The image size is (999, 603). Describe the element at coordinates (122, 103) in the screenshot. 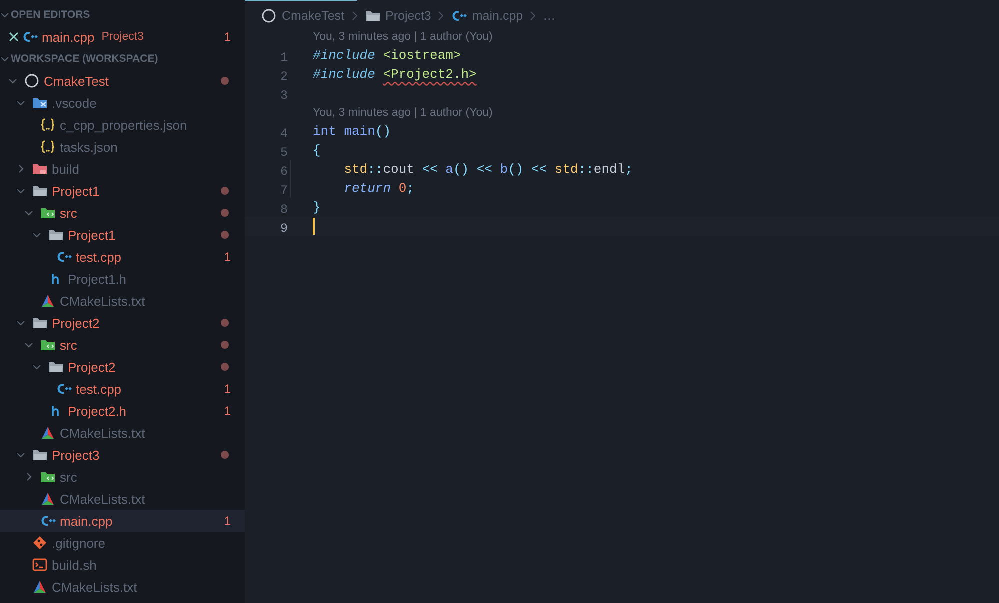

I see `tree-item: .vscode` at that location.